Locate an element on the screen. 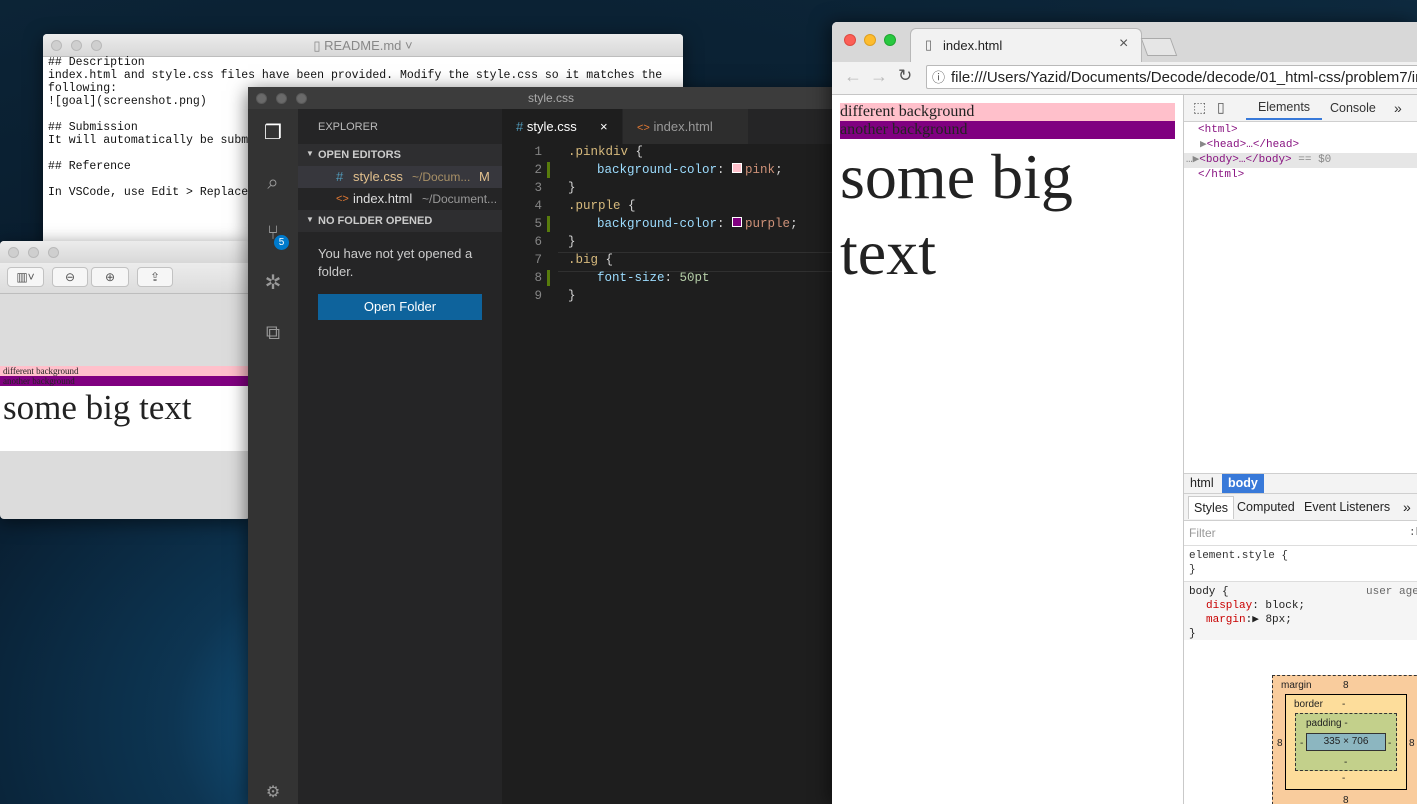 The height and width of the screenshot is (804, 1417). element-style-rule: element.style {} is located at coordinates (1238, 563).